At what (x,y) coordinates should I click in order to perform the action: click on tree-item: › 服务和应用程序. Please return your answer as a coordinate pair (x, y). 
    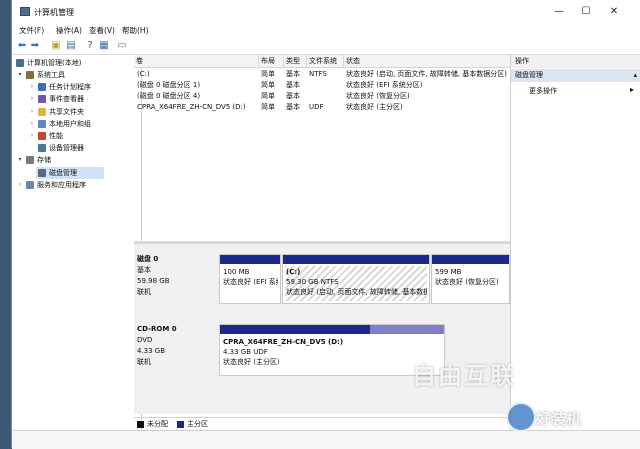
    Looking at the image, I should click on (76, 185).